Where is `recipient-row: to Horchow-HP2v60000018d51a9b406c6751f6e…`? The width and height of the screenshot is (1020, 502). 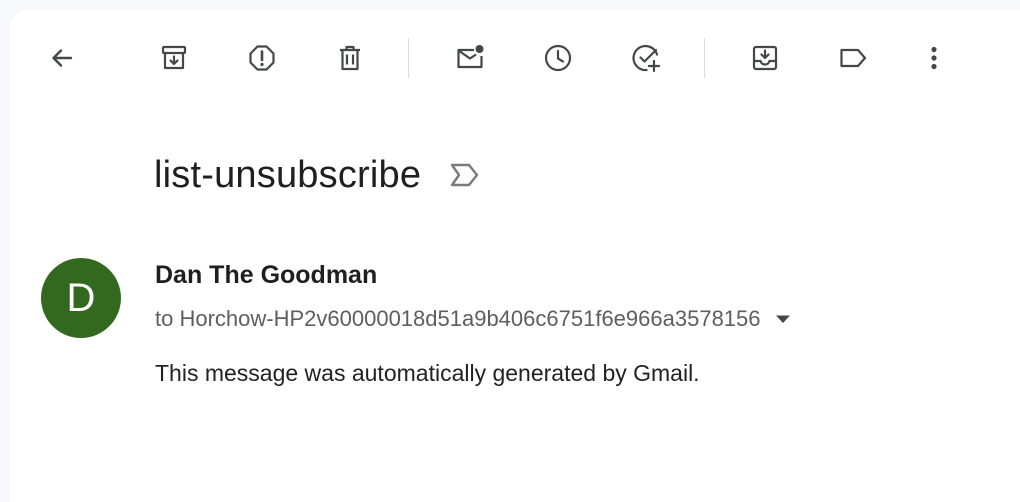
recipient-row: to Horchow-HP2v60000018d51a9b406c6751f6e… is located at coordinates (475, 319).